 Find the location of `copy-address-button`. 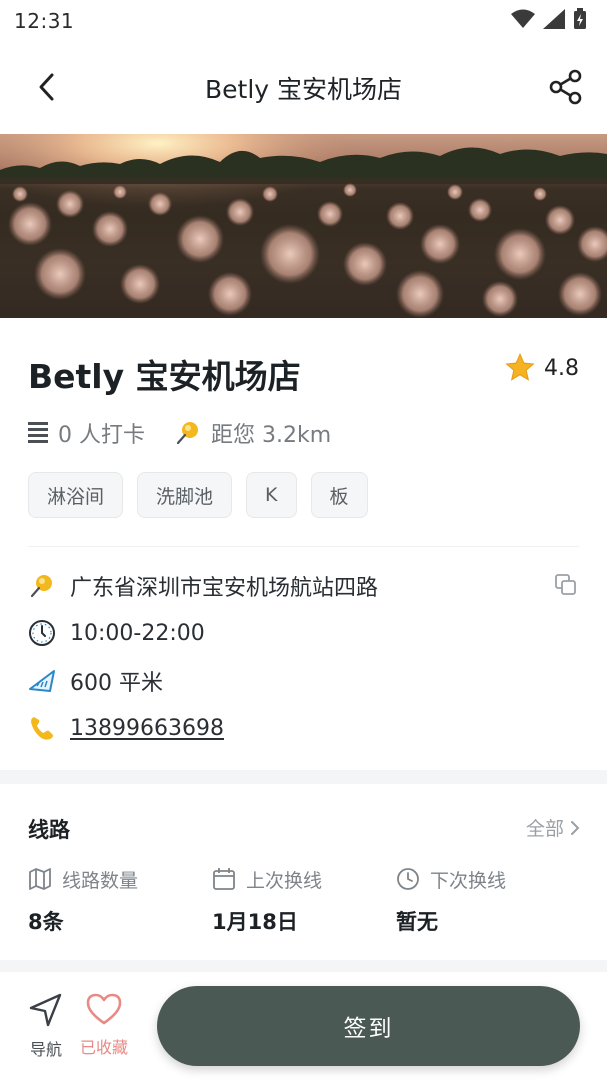

copy-address-button is located at coordinates (566, 585).